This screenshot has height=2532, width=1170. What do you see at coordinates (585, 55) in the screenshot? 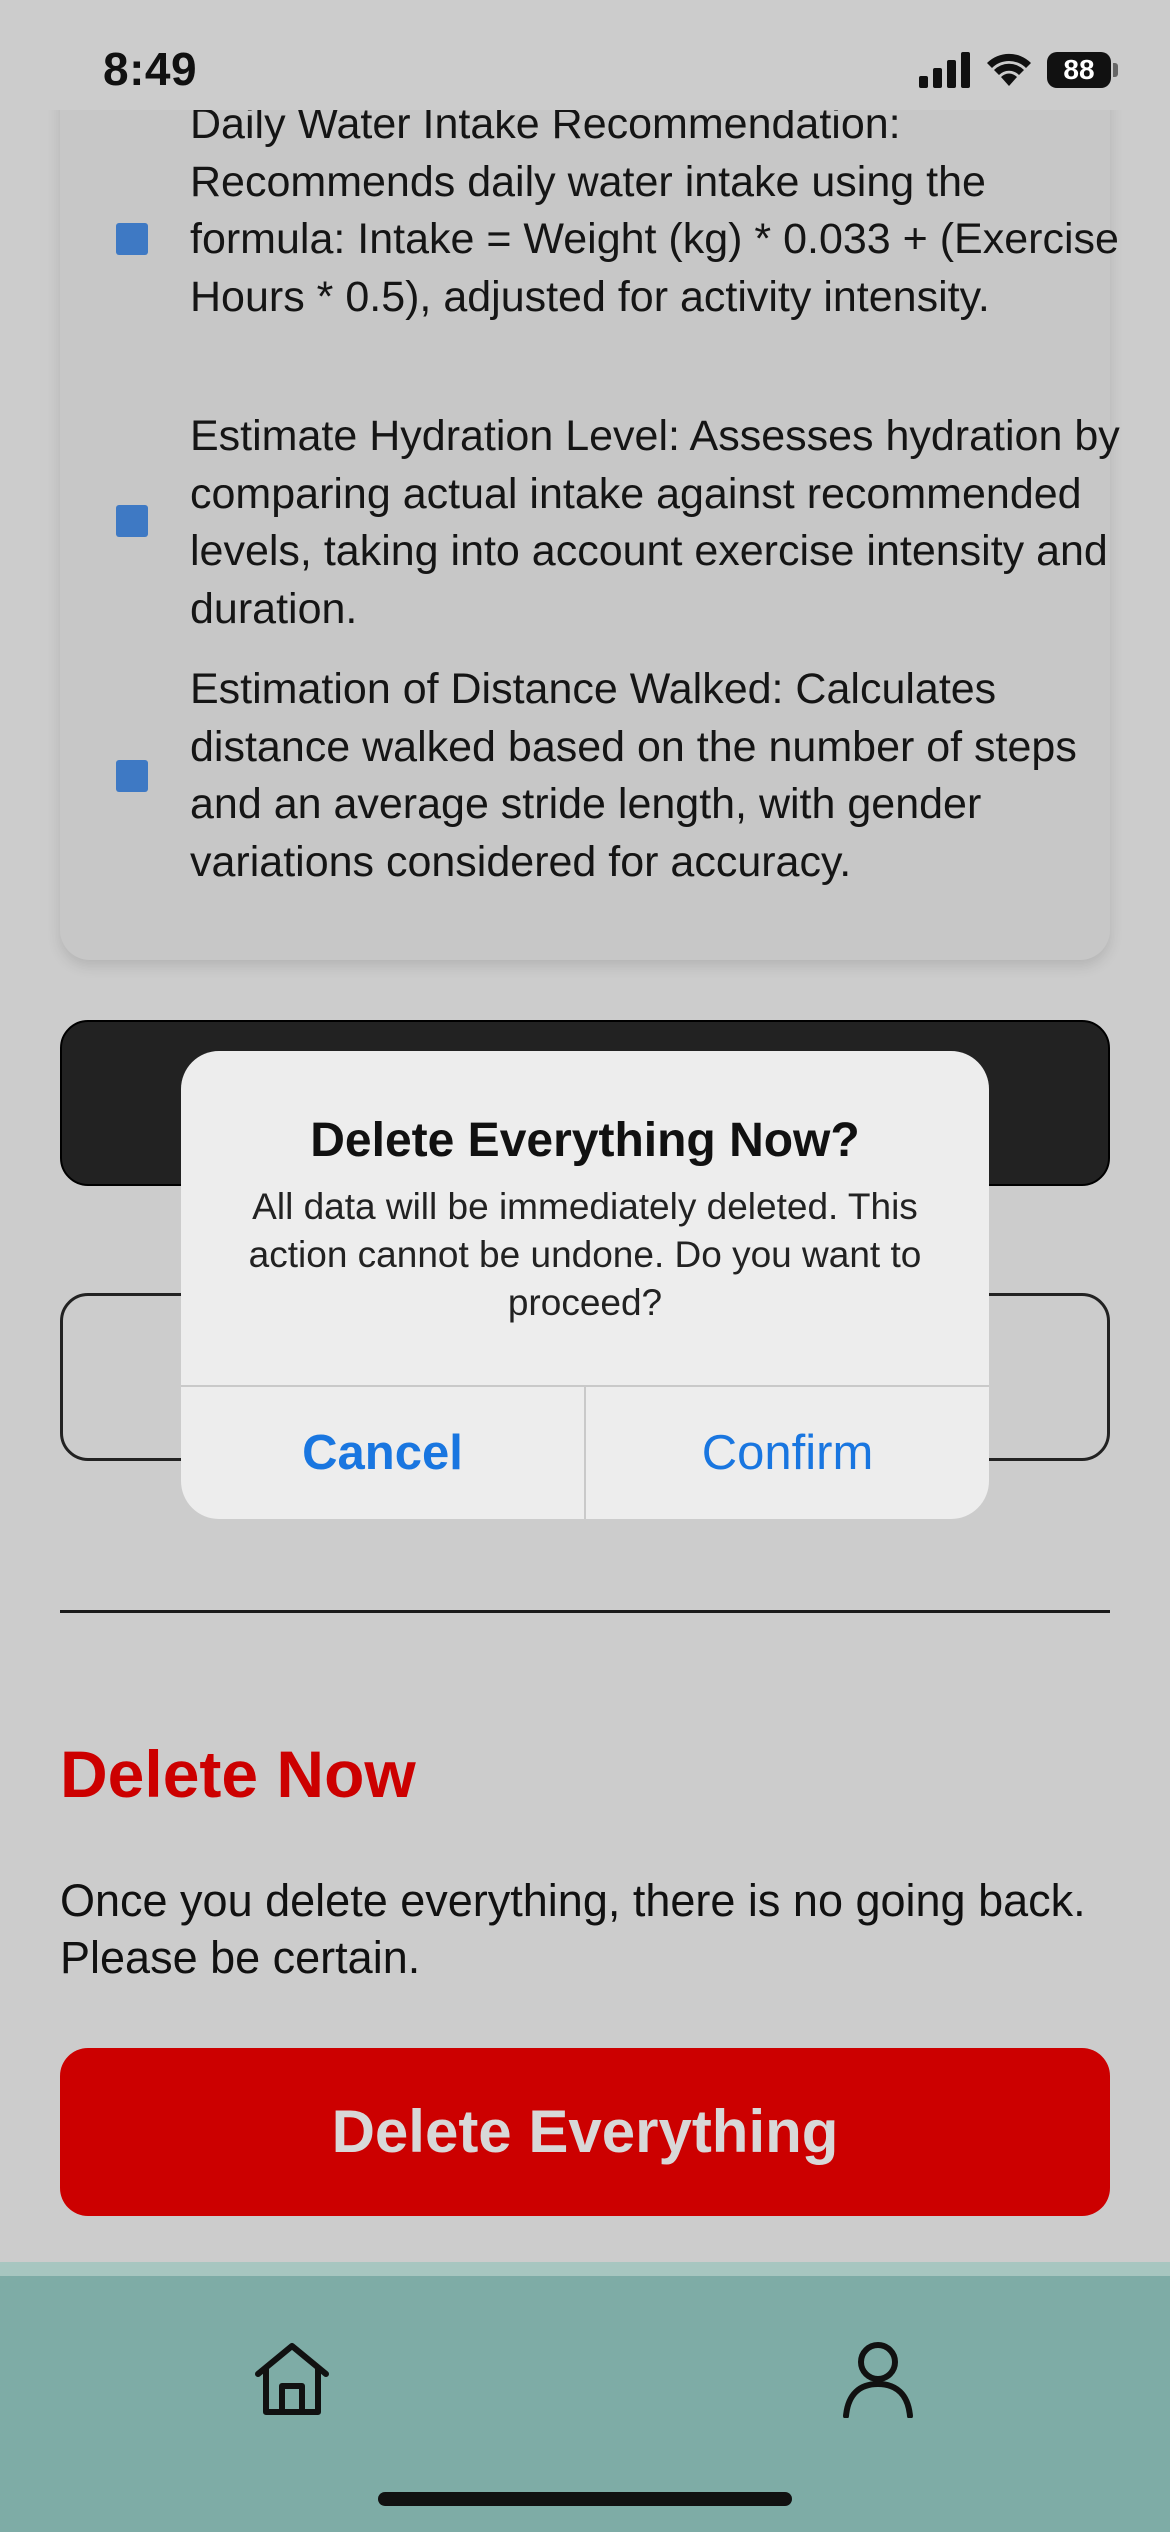
I see `status-bar: 8:49 88` at bounding box center [585, 55].